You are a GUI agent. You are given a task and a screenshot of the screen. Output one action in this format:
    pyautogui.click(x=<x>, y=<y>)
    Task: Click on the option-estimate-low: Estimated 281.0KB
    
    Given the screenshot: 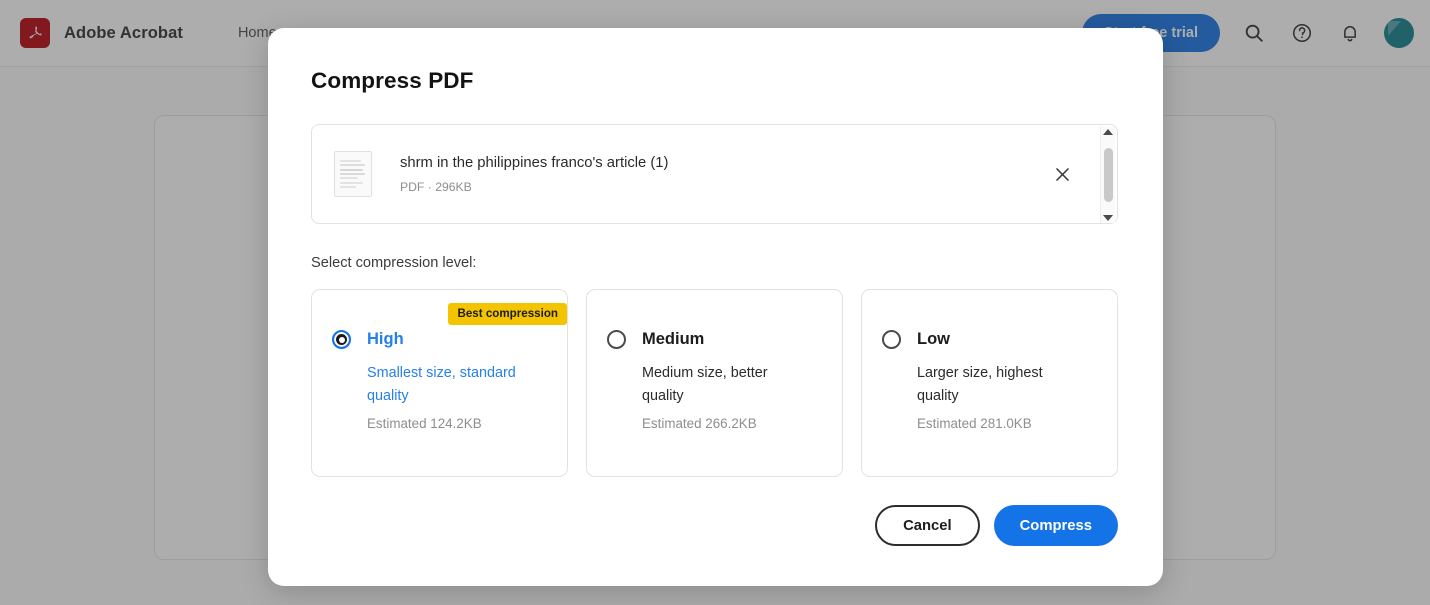 What is the action you would take?
    pyautogui.click(x=974, y=423)
    